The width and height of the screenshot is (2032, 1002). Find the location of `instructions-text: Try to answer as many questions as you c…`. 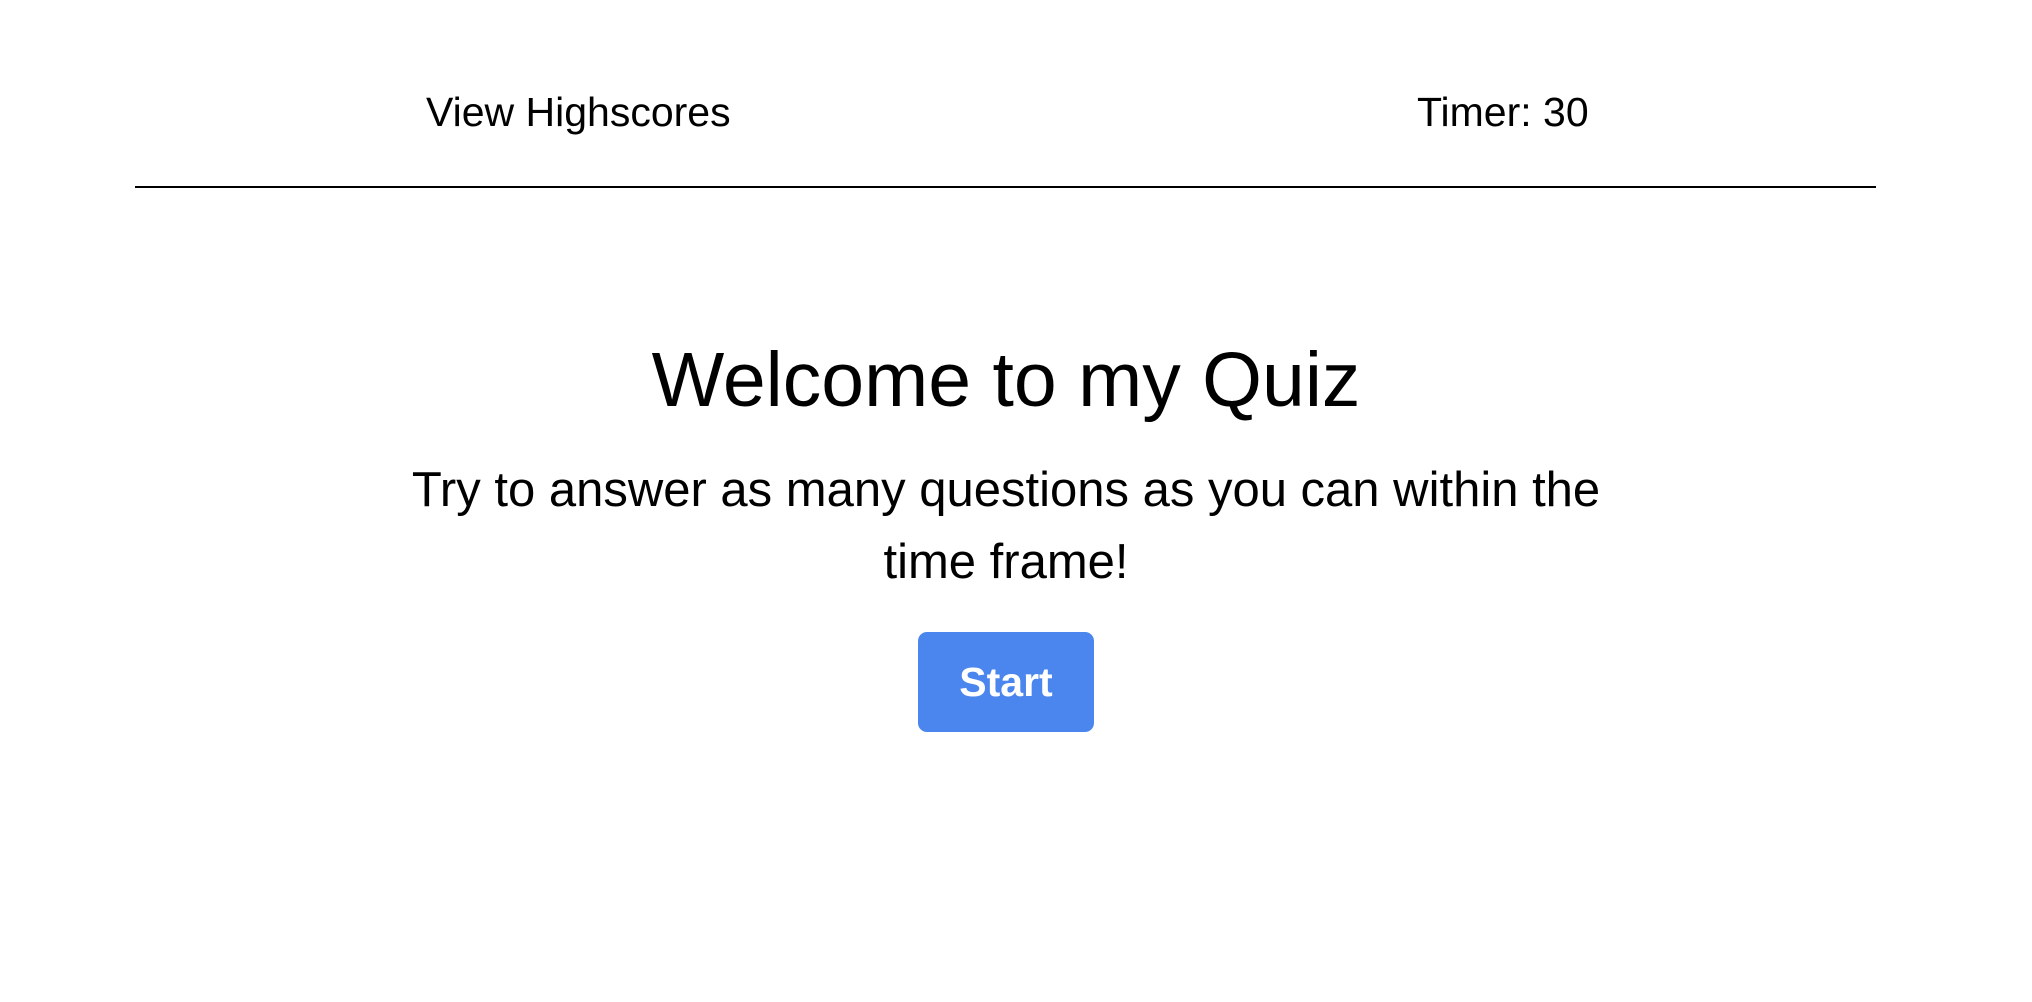

instructions-text: Try to answer as many questions as you c… is located at coordinates (1006, 526).